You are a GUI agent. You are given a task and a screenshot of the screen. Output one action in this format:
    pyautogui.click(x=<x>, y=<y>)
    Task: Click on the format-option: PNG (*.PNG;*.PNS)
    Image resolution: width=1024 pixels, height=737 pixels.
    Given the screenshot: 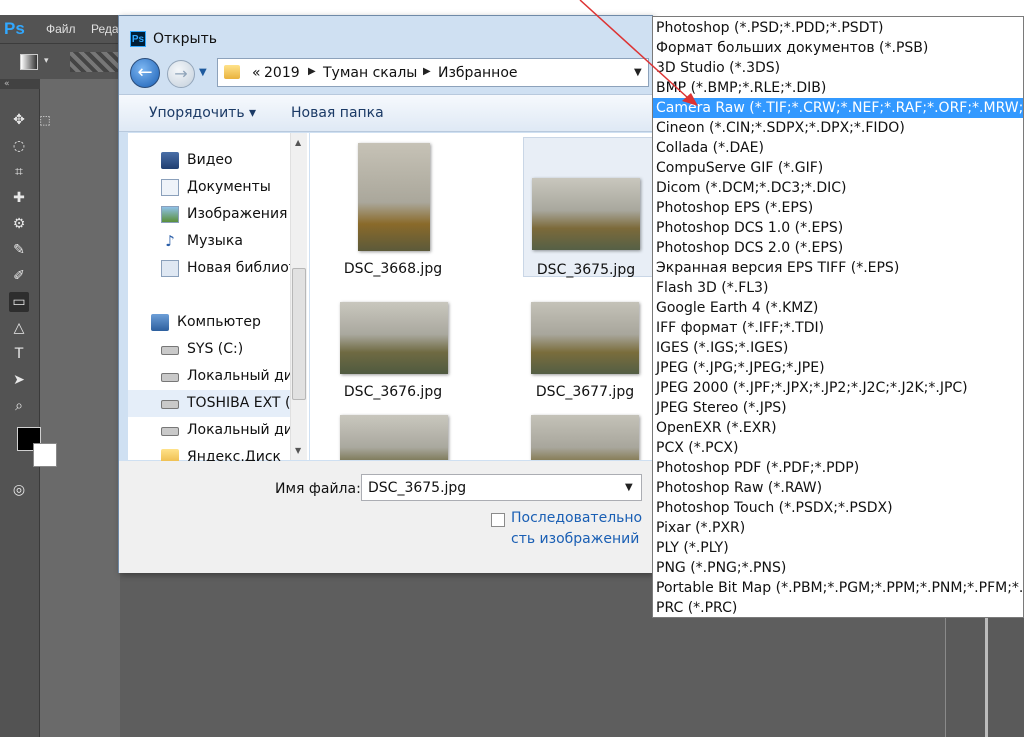 What is the action you would take?
    pyautogui.click(x=838, y=568)
    